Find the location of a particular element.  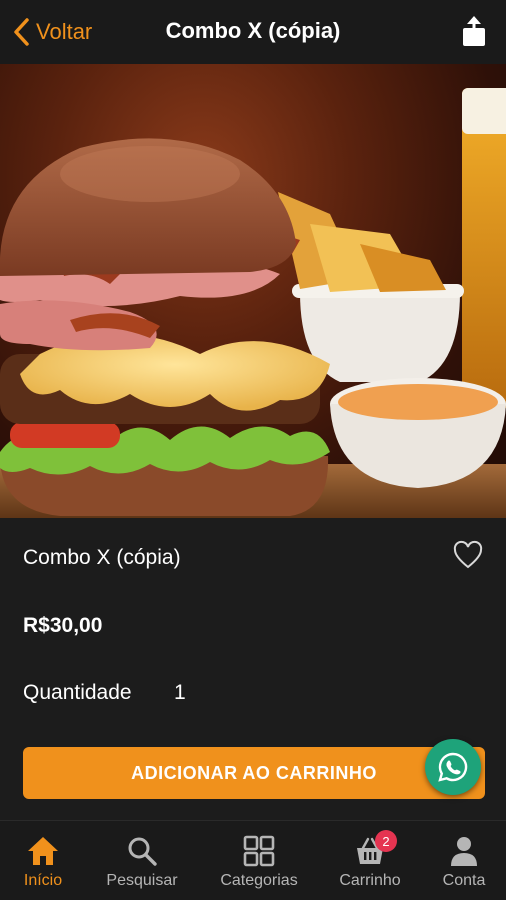

add-to-cart-label: ADICIONAR AO CARRINHO is located at coordinates (254, 772).